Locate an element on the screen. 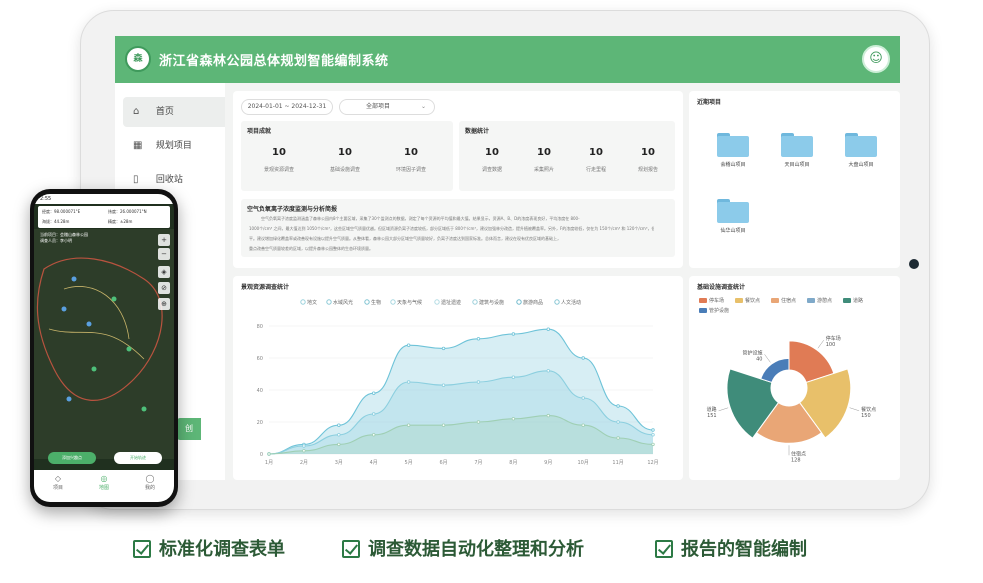 This screenshot has width=983, height=583. user-icon: ◯ is located at coordinates (150, 478).